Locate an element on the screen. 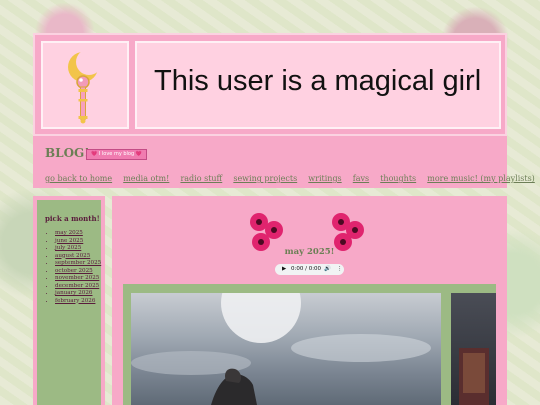 Image resolution: width=540 pixels, height=405 pixels. month-link-october-2025: october 2025 is located at coordinates (74, 271).